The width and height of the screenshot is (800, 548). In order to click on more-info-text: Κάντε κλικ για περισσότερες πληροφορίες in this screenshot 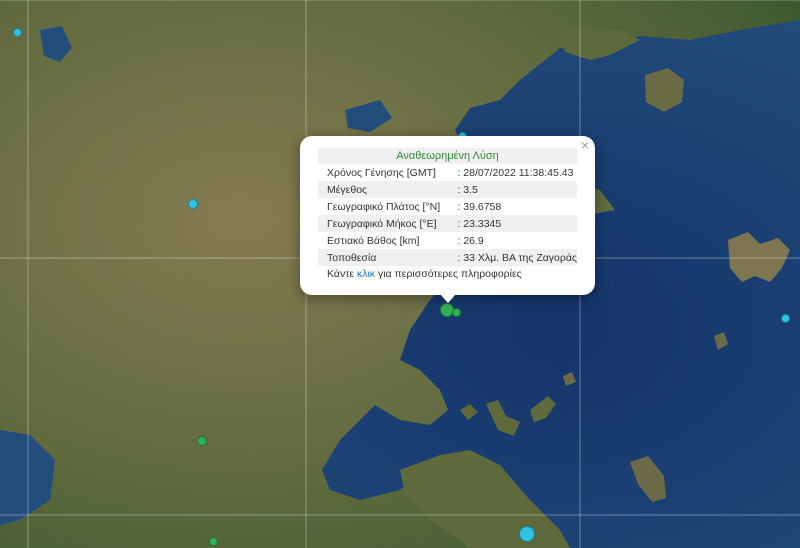, I will do `click(447, 274)`.